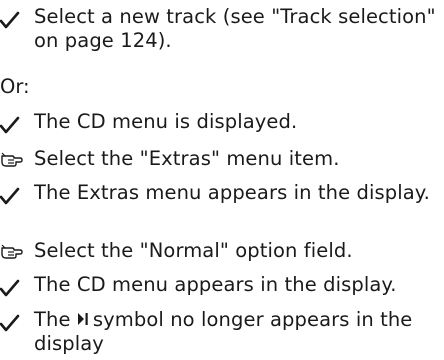  I want to click on item-text: The CD menu appears in the display., so click(215, 284).